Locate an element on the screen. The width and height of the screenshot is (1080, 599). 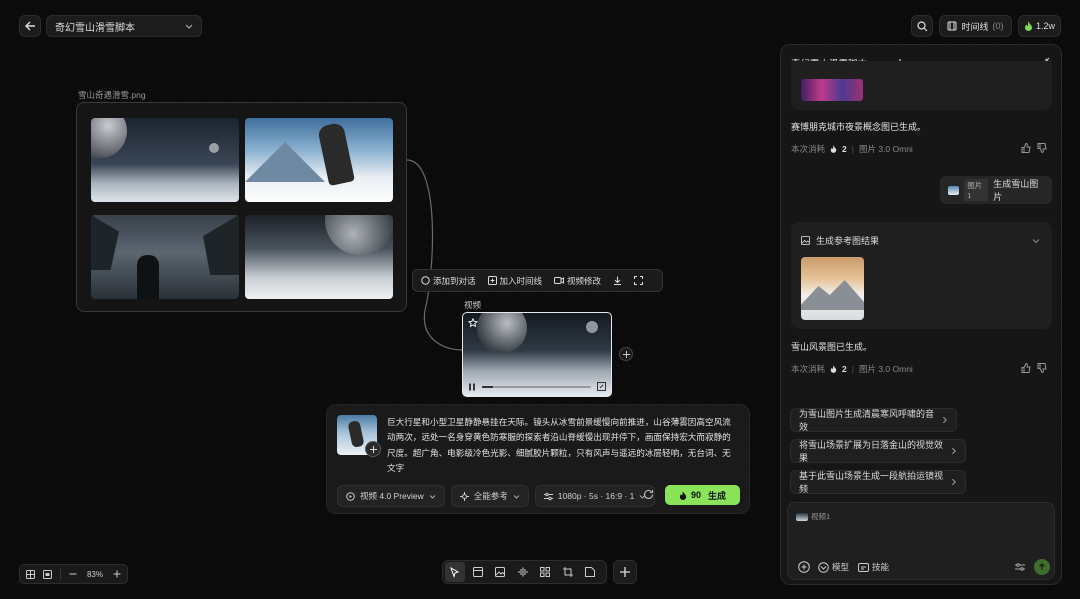
mountain-shape is located at coordinates (285, 162).